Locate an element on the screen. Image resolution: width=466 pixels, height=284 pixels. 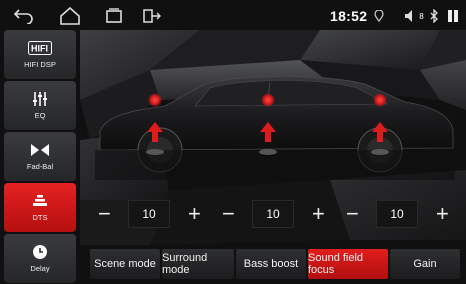
control-group-2: − 10 + is located at coordinates (275, 215).